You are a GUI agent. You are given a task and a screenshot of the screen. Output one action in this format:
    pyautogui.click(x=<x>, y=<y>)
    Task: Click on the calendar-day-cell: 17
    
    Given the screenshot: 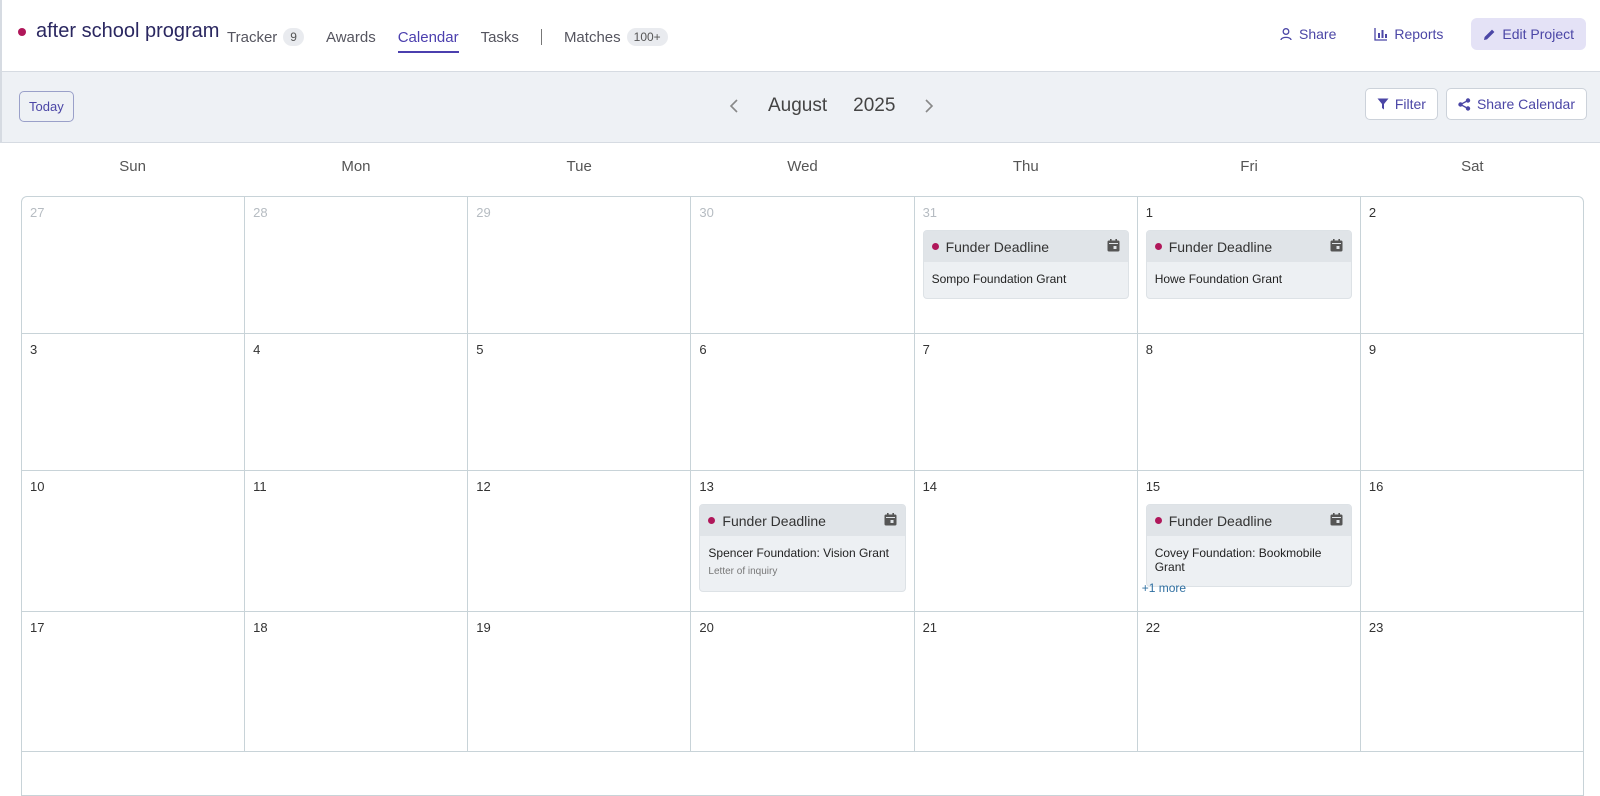 What is the action you would take?
    pyautogui.click(x=134, y=681)
    